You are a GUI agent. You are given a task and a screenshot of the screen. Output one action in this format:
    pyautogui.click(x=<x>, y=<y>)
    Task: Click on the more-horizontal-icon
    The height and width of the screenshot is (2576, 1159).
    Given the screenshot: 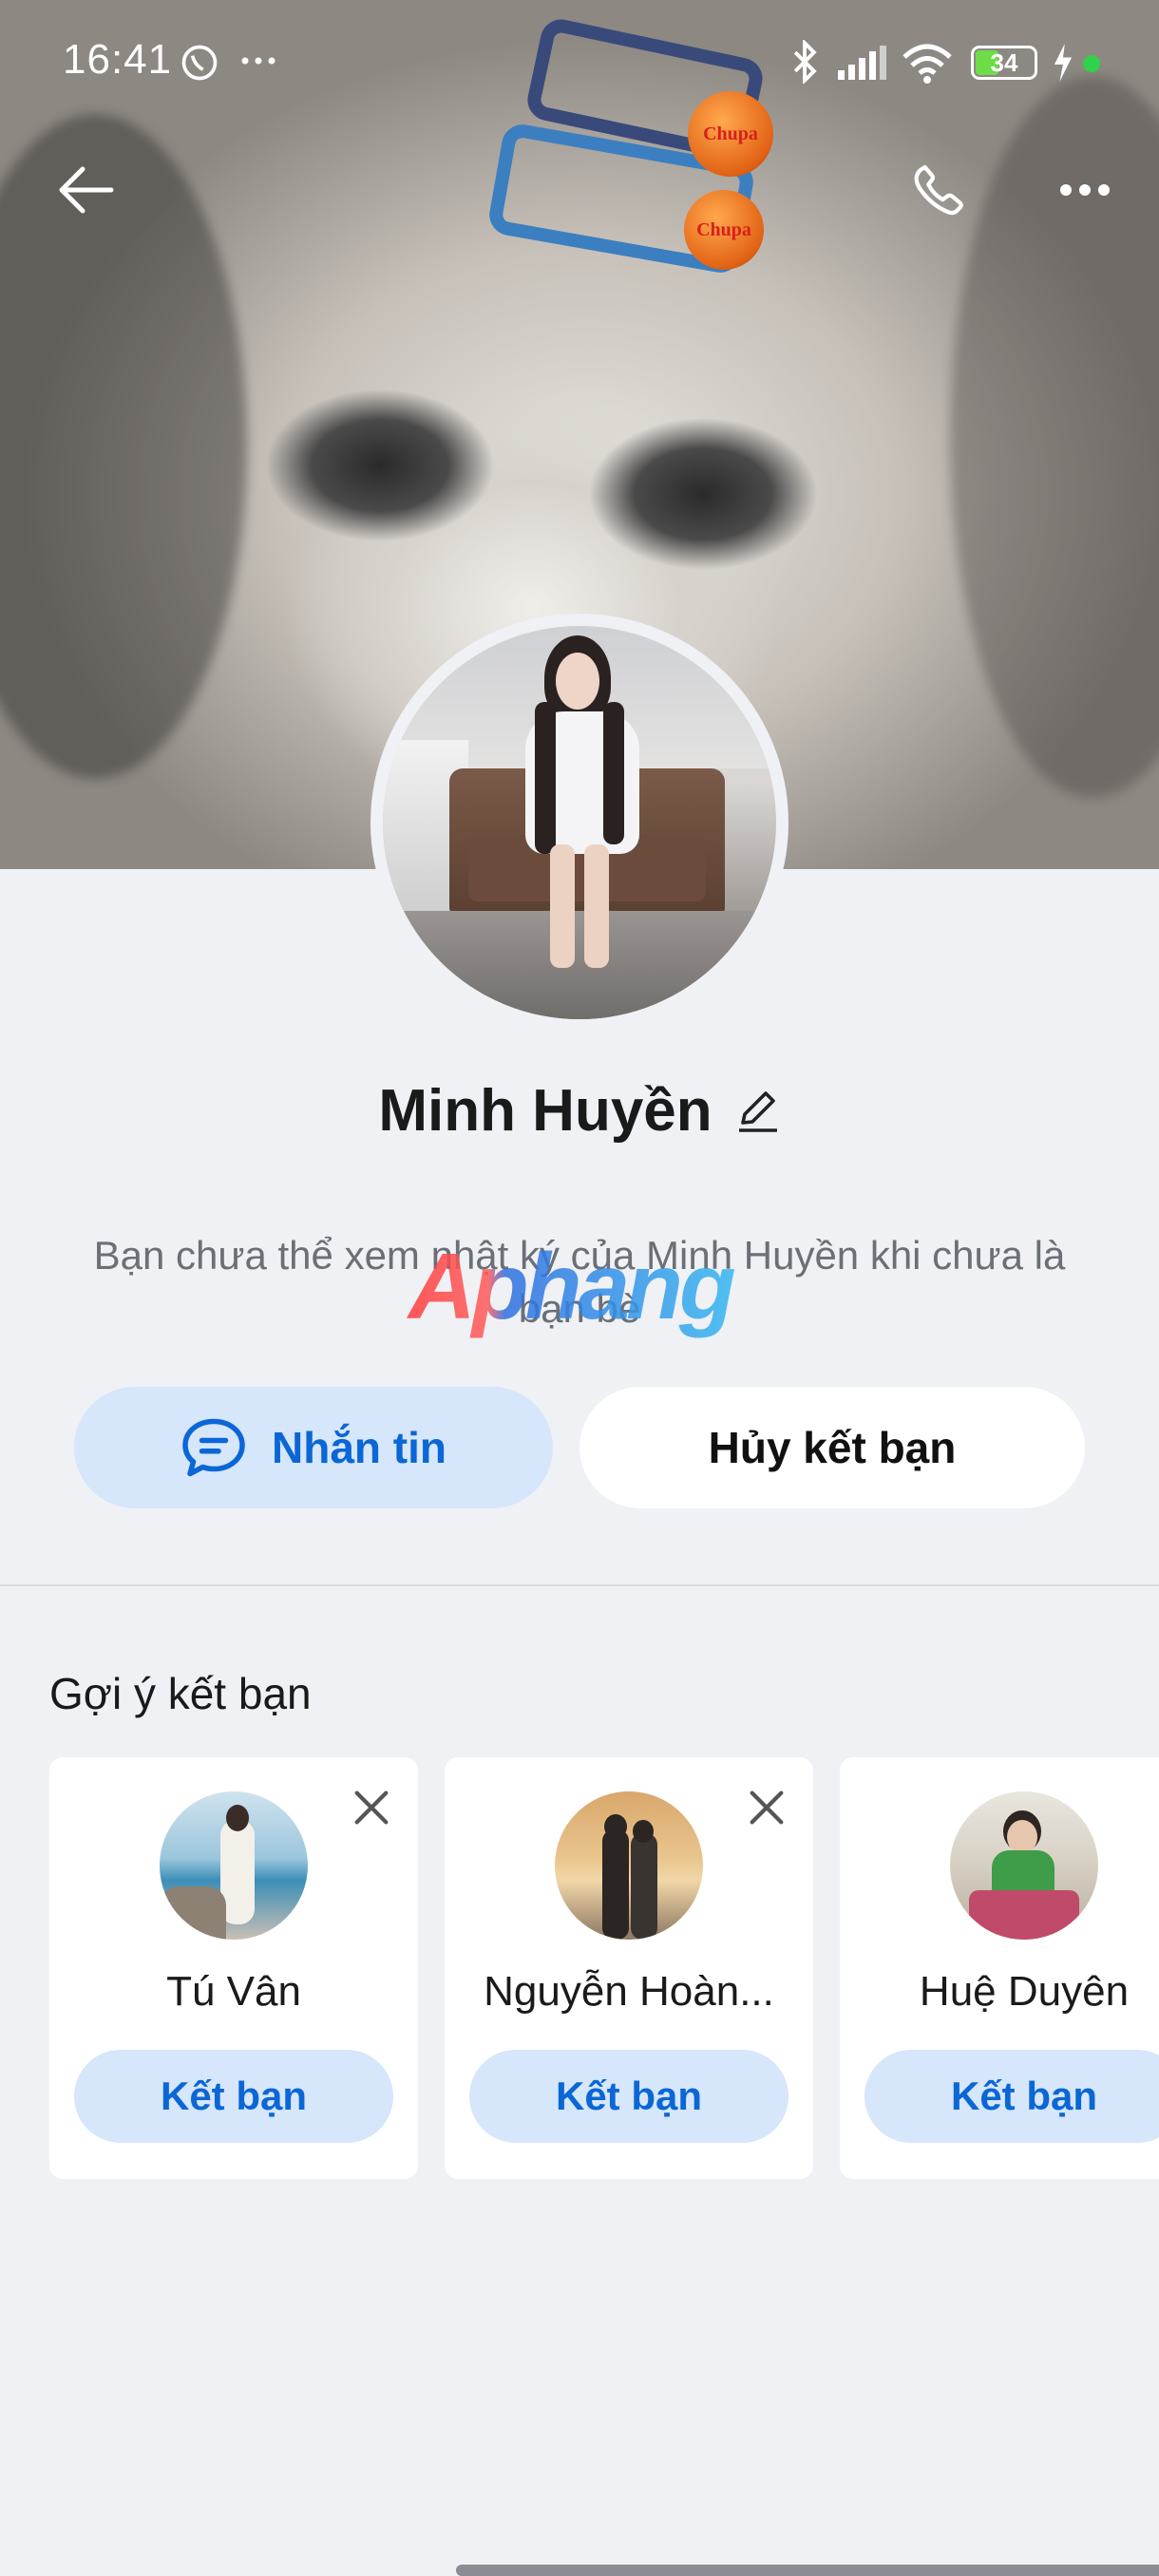 What is the action you would take?
    pyautogui.click(x=1085, y=190)
    